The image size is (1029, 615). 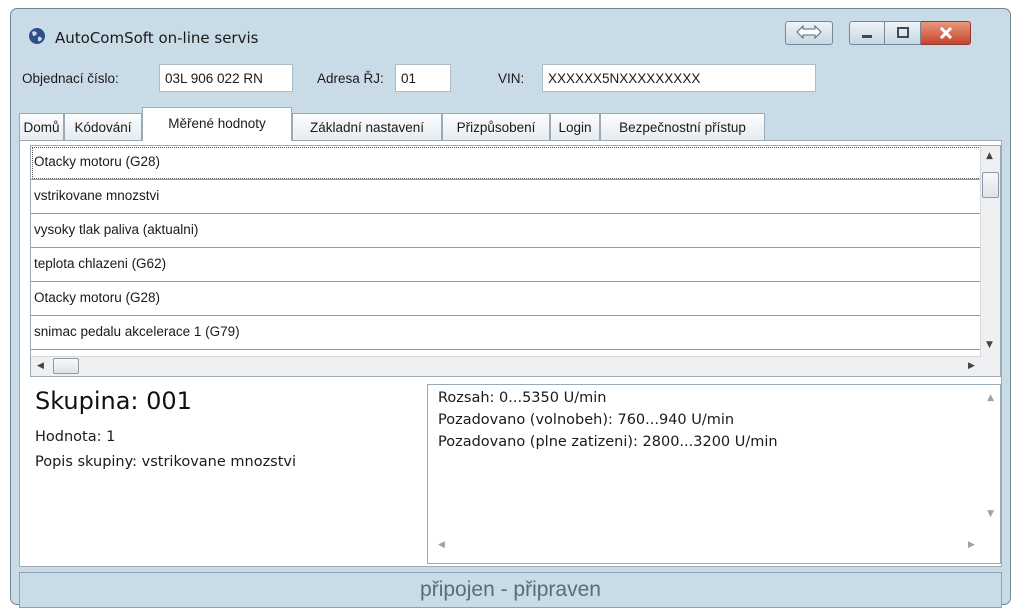 I want to click on vin-field: XXXXXX5NXXXXXXXXX, so click(x=679, y=78).